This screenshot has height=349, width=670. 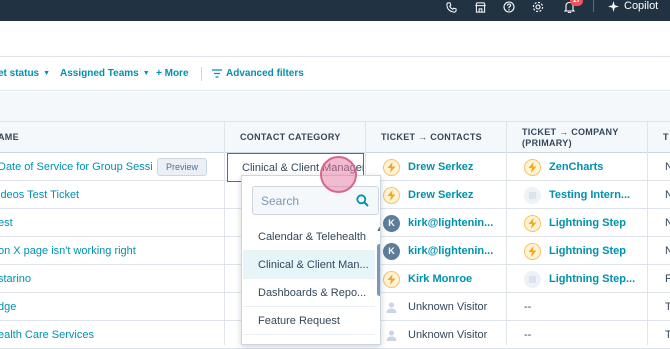 I want to click on ticket-name-link: dge, so click(x=8, y=307).